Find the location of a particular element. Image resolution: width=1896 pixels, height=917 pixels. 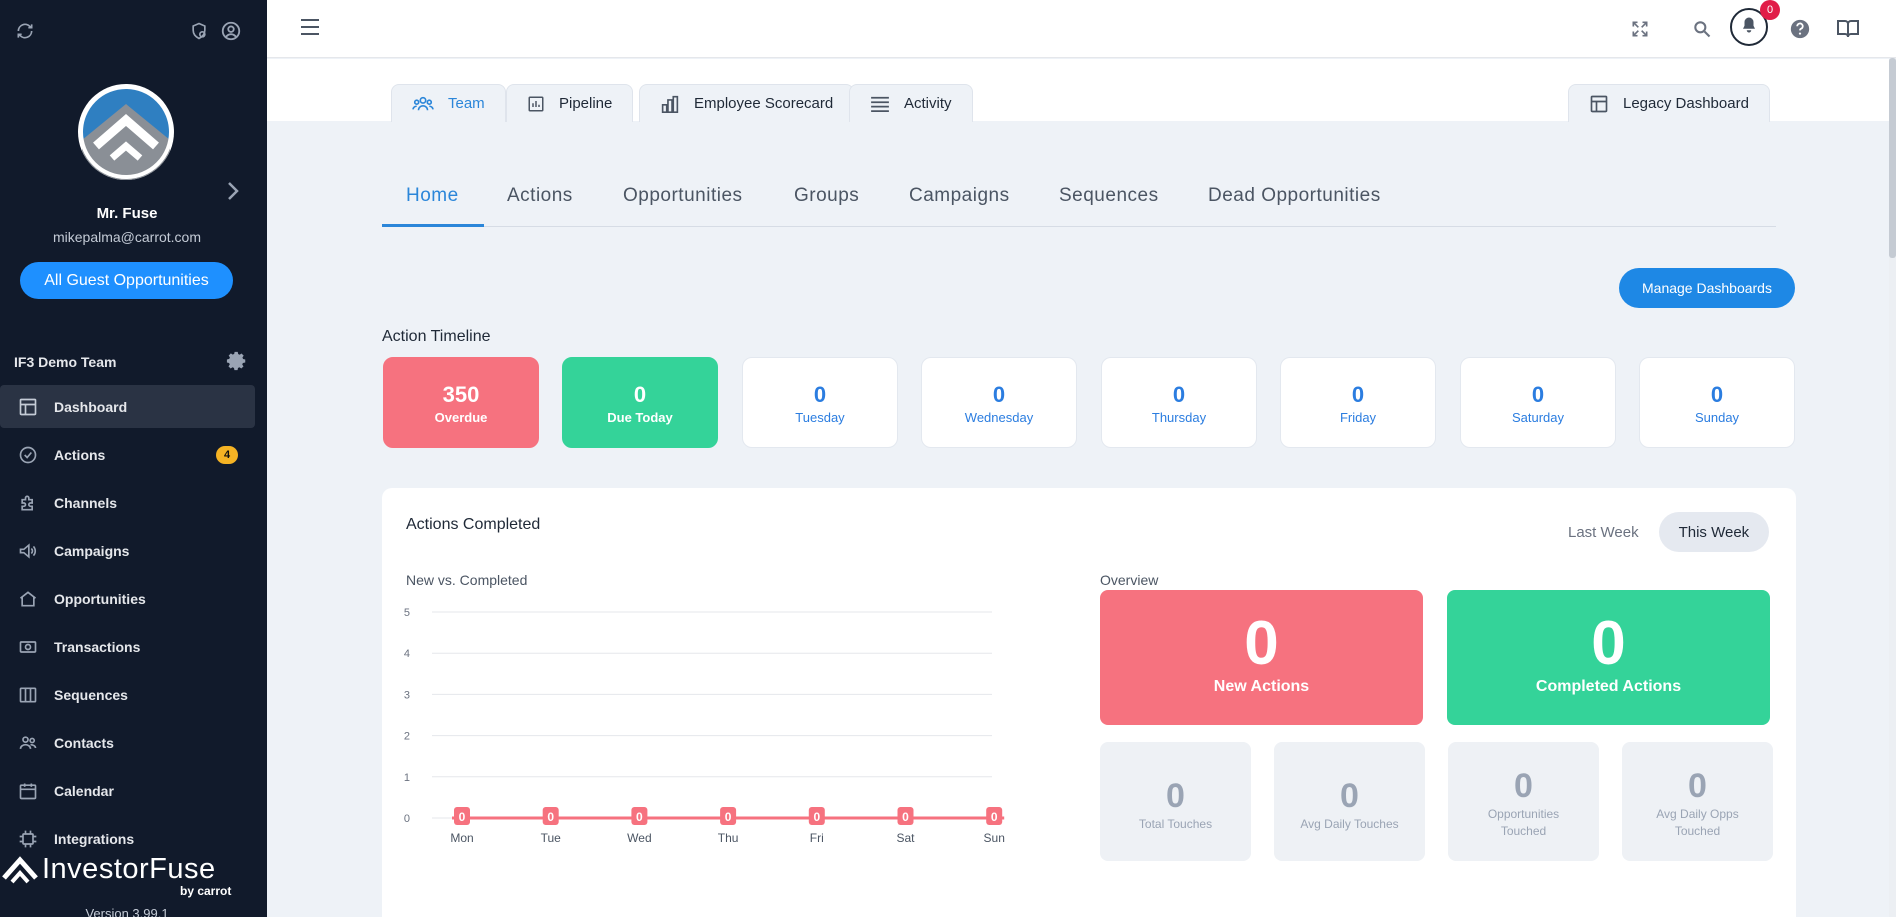

hamburger-menu-icon is located at coordinates (310, 30).